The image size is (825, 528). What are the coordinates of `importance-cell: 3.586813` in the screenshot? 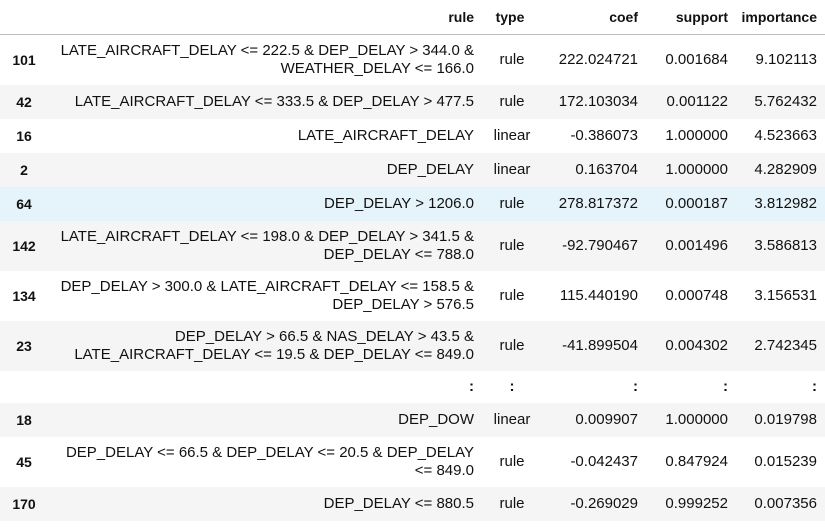 It's located at (785, 245).